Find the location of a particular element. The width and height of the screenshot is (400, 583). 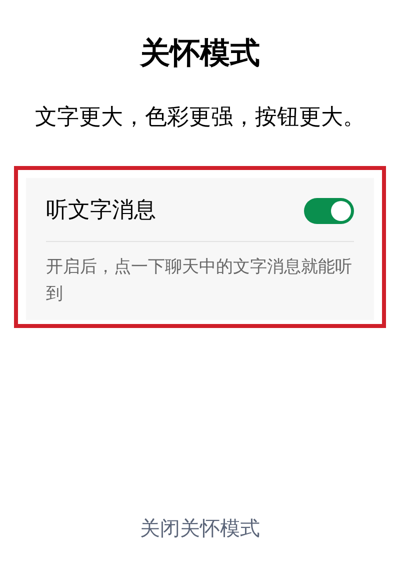

page-title: 关怀模式 is located at coordinates (200, 54).